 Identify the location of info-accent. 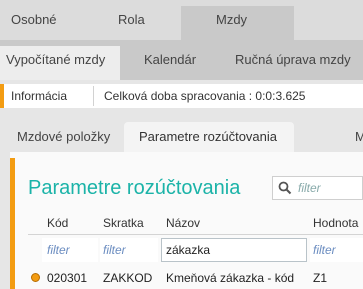
(2, 96).